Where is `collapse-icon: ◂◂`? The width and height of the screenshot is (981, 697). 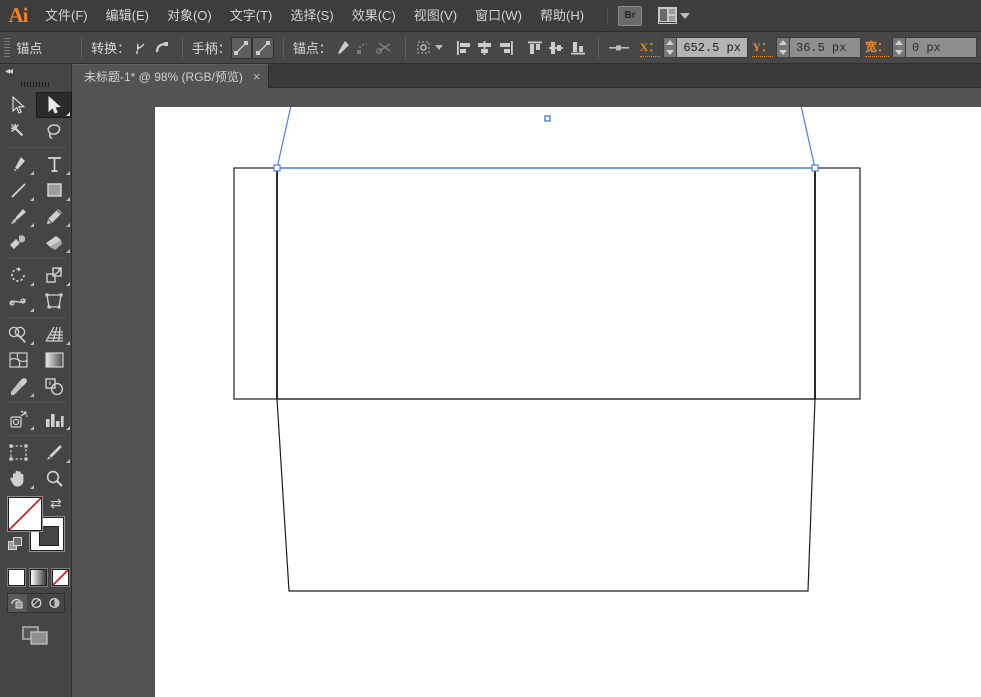
collapse-icon: ◂◂ is located at coordinates (9, 71).